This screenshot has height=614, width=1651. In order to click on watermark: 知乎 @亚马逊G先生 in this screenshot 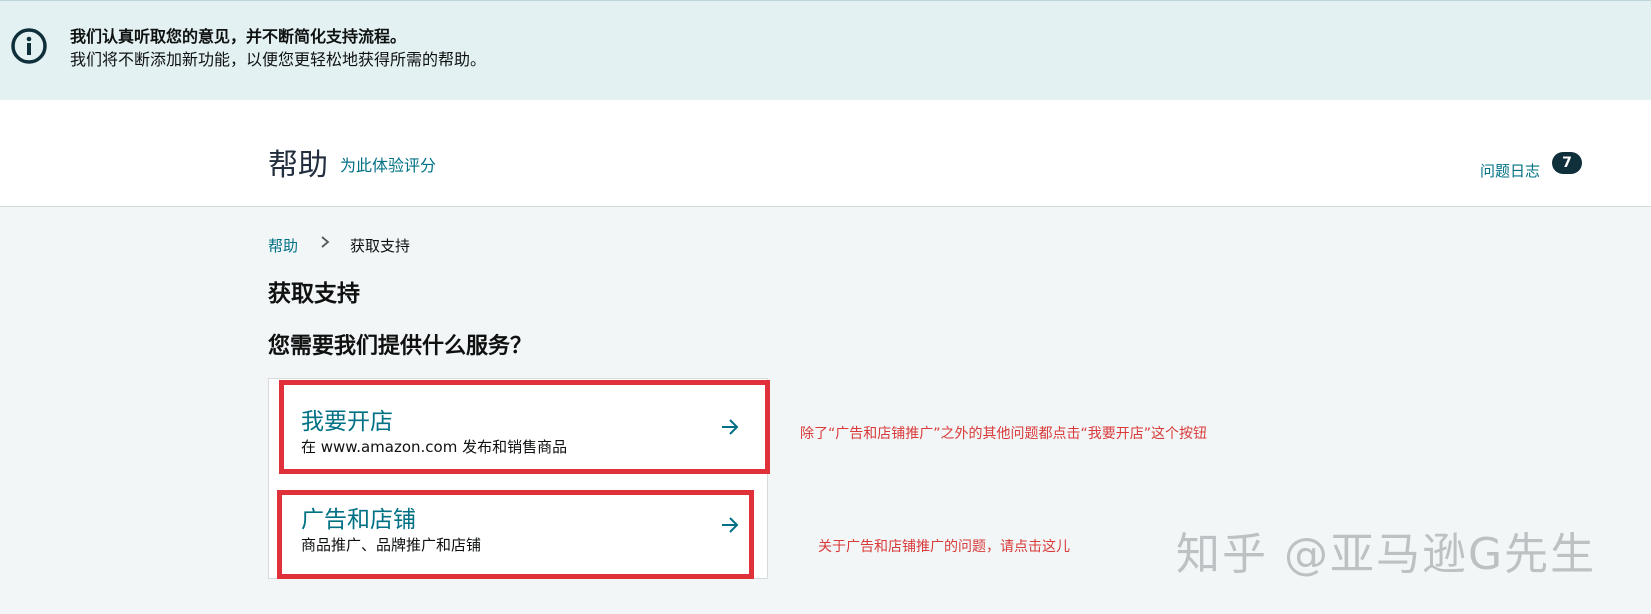, I will do `click(1386, 554)`.